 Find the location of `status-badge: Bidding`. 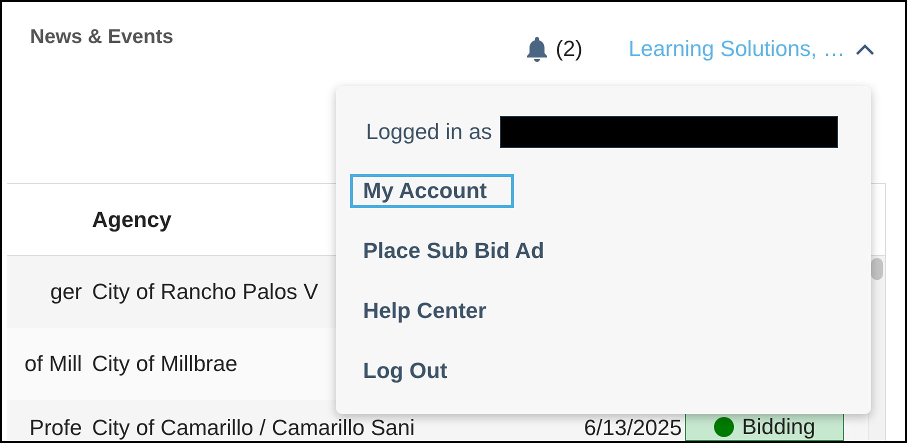

status-badge: Bidding is located at coordinates (764, 427).